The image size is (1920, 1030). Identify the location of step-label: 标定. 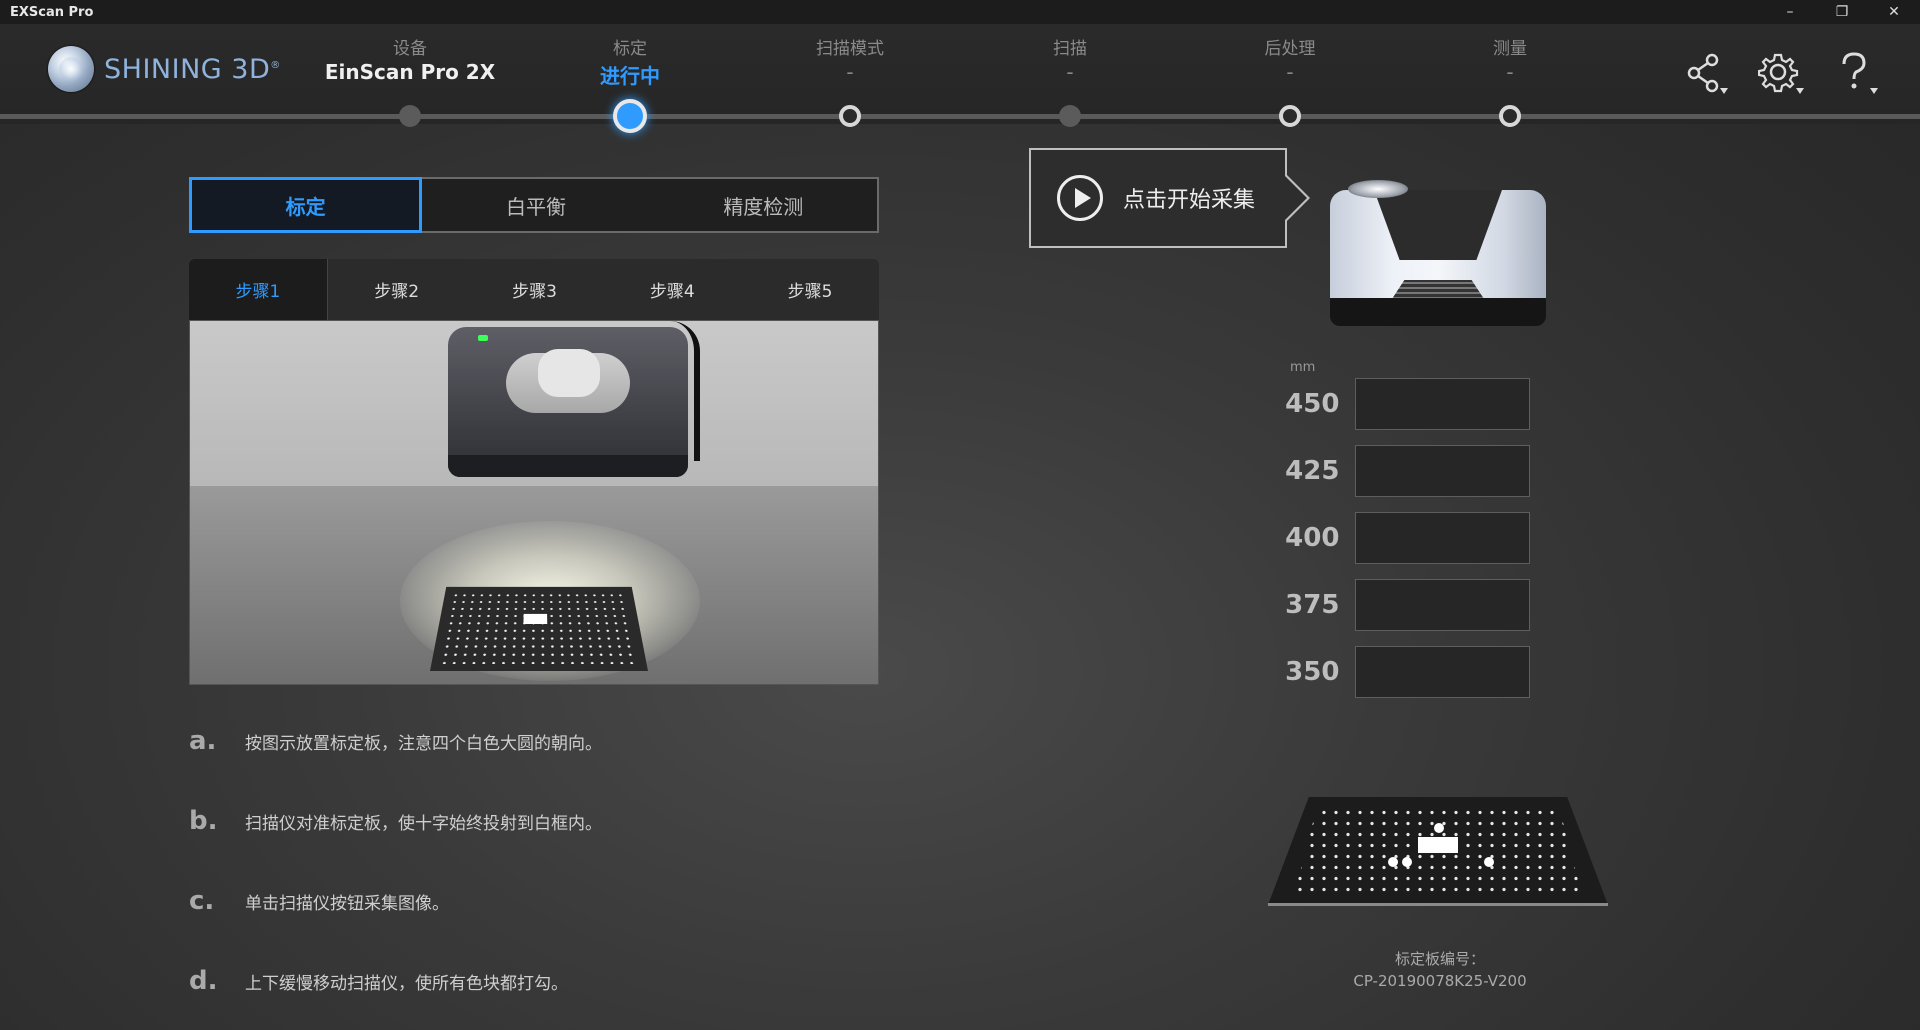
(630, 49).